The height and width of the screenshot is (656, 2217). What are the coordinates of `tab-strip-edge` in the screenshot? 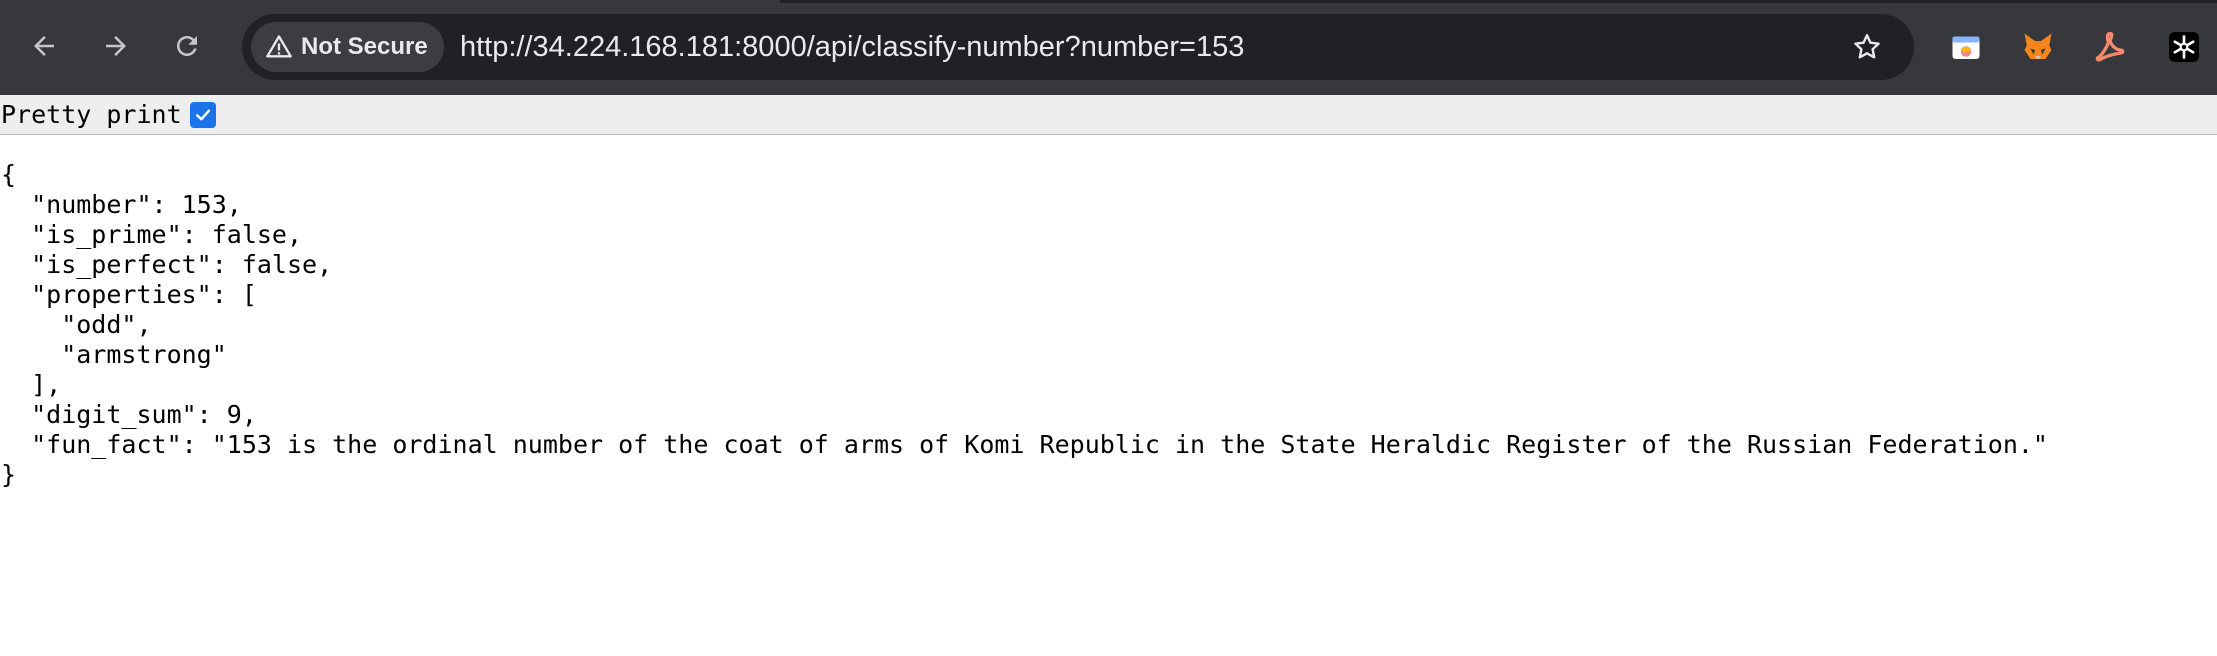 It's located at (1108, 1).